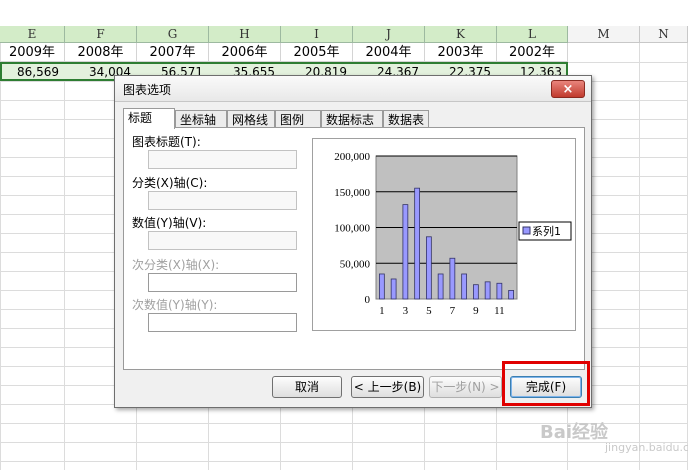 The image size is (688, 470). Describe the element at coordinates (33, 72) in the screenshot. I see `value-cell: 86,569` at that location.